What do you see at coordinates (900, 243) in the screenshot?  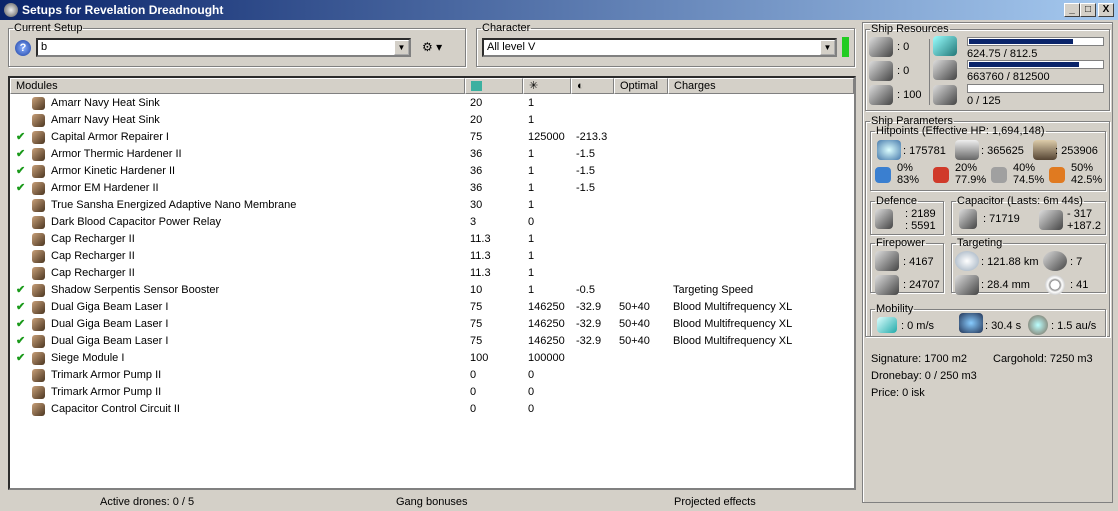 I see `firepower-label: Firepower` at bounding box center [900, 243].